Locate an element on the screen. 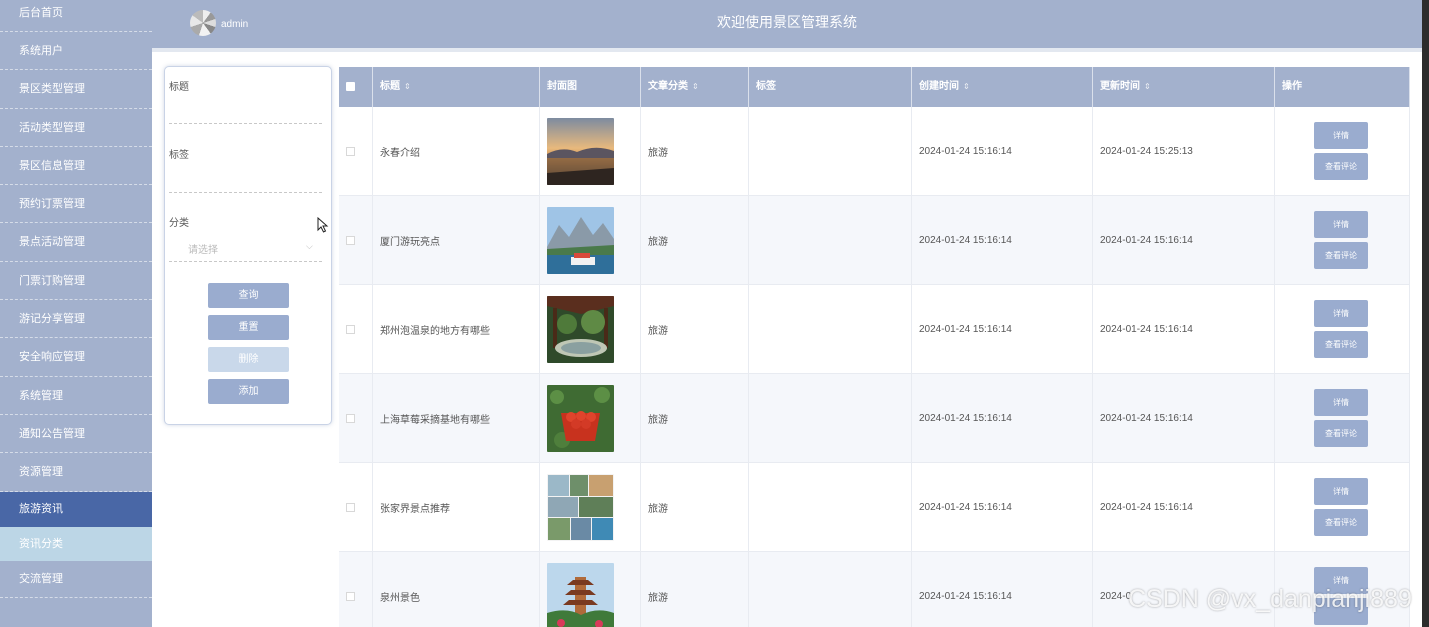  col-created-label: 创建时间 is located at coordinates (939, 86).